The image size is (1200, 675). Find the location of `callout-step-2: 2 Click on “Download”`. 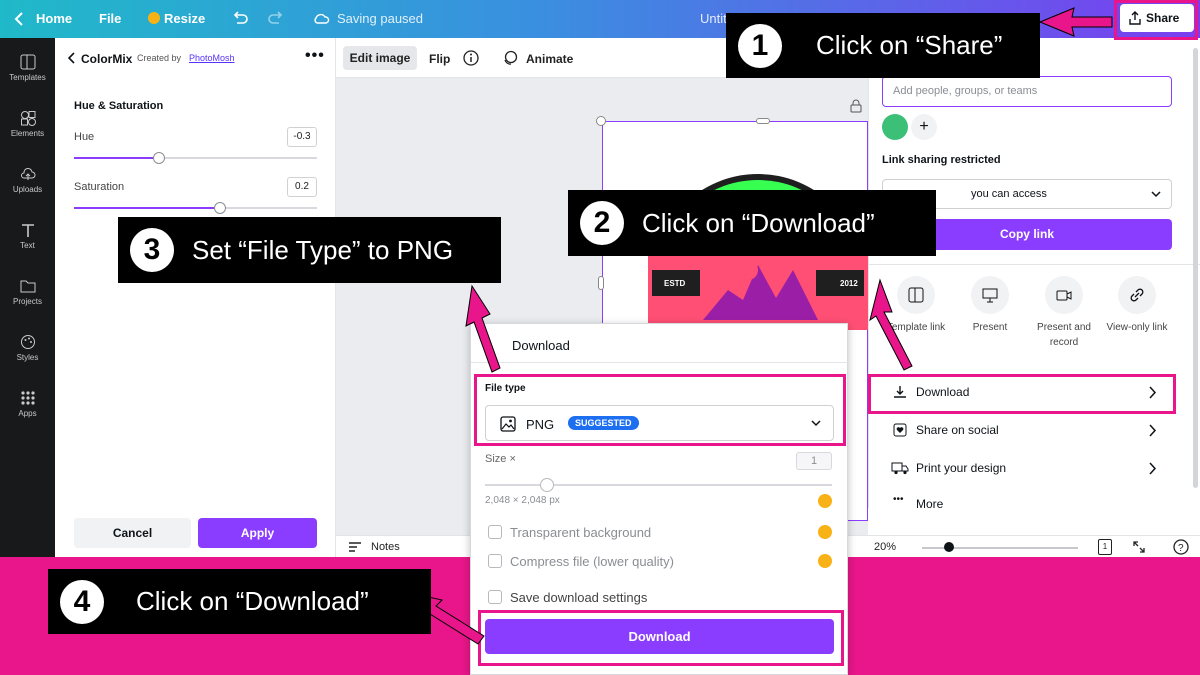

callout-step-2: 2 Click on “Download” is located at coordinates (752, 223).